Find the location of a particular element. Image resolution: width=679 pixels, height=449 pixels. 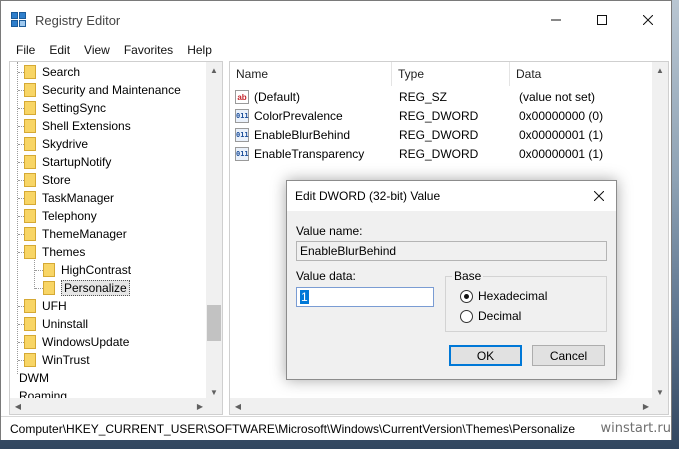

cancel-button: Cancel is located at coordinates (568, 355).